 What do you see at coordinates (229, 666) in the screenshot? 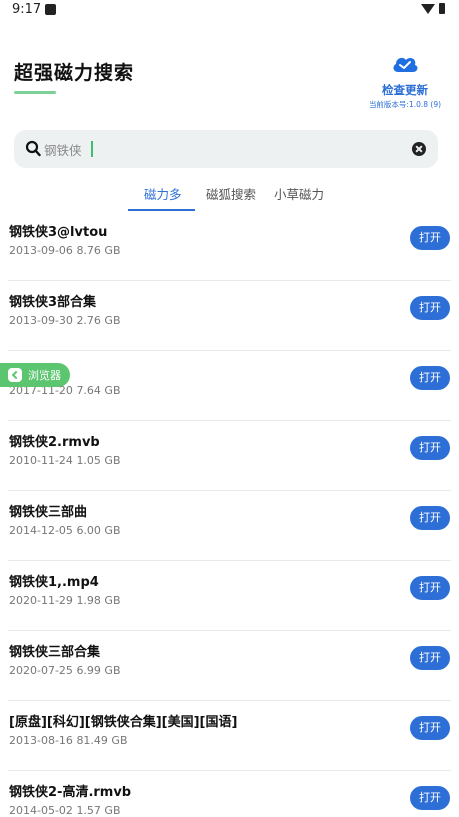
I see `list-item: 钢铁侠三部合集 2020-07-25 6.99 GB 打开` at bounding box center [229, 666].